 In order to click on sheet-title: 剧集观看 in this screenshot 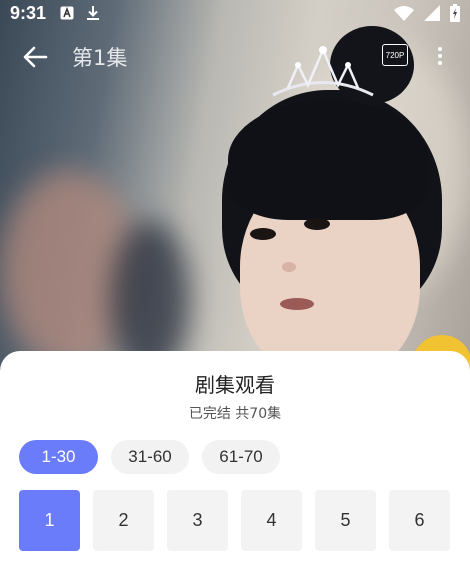, I will do `click(235, 385)`.